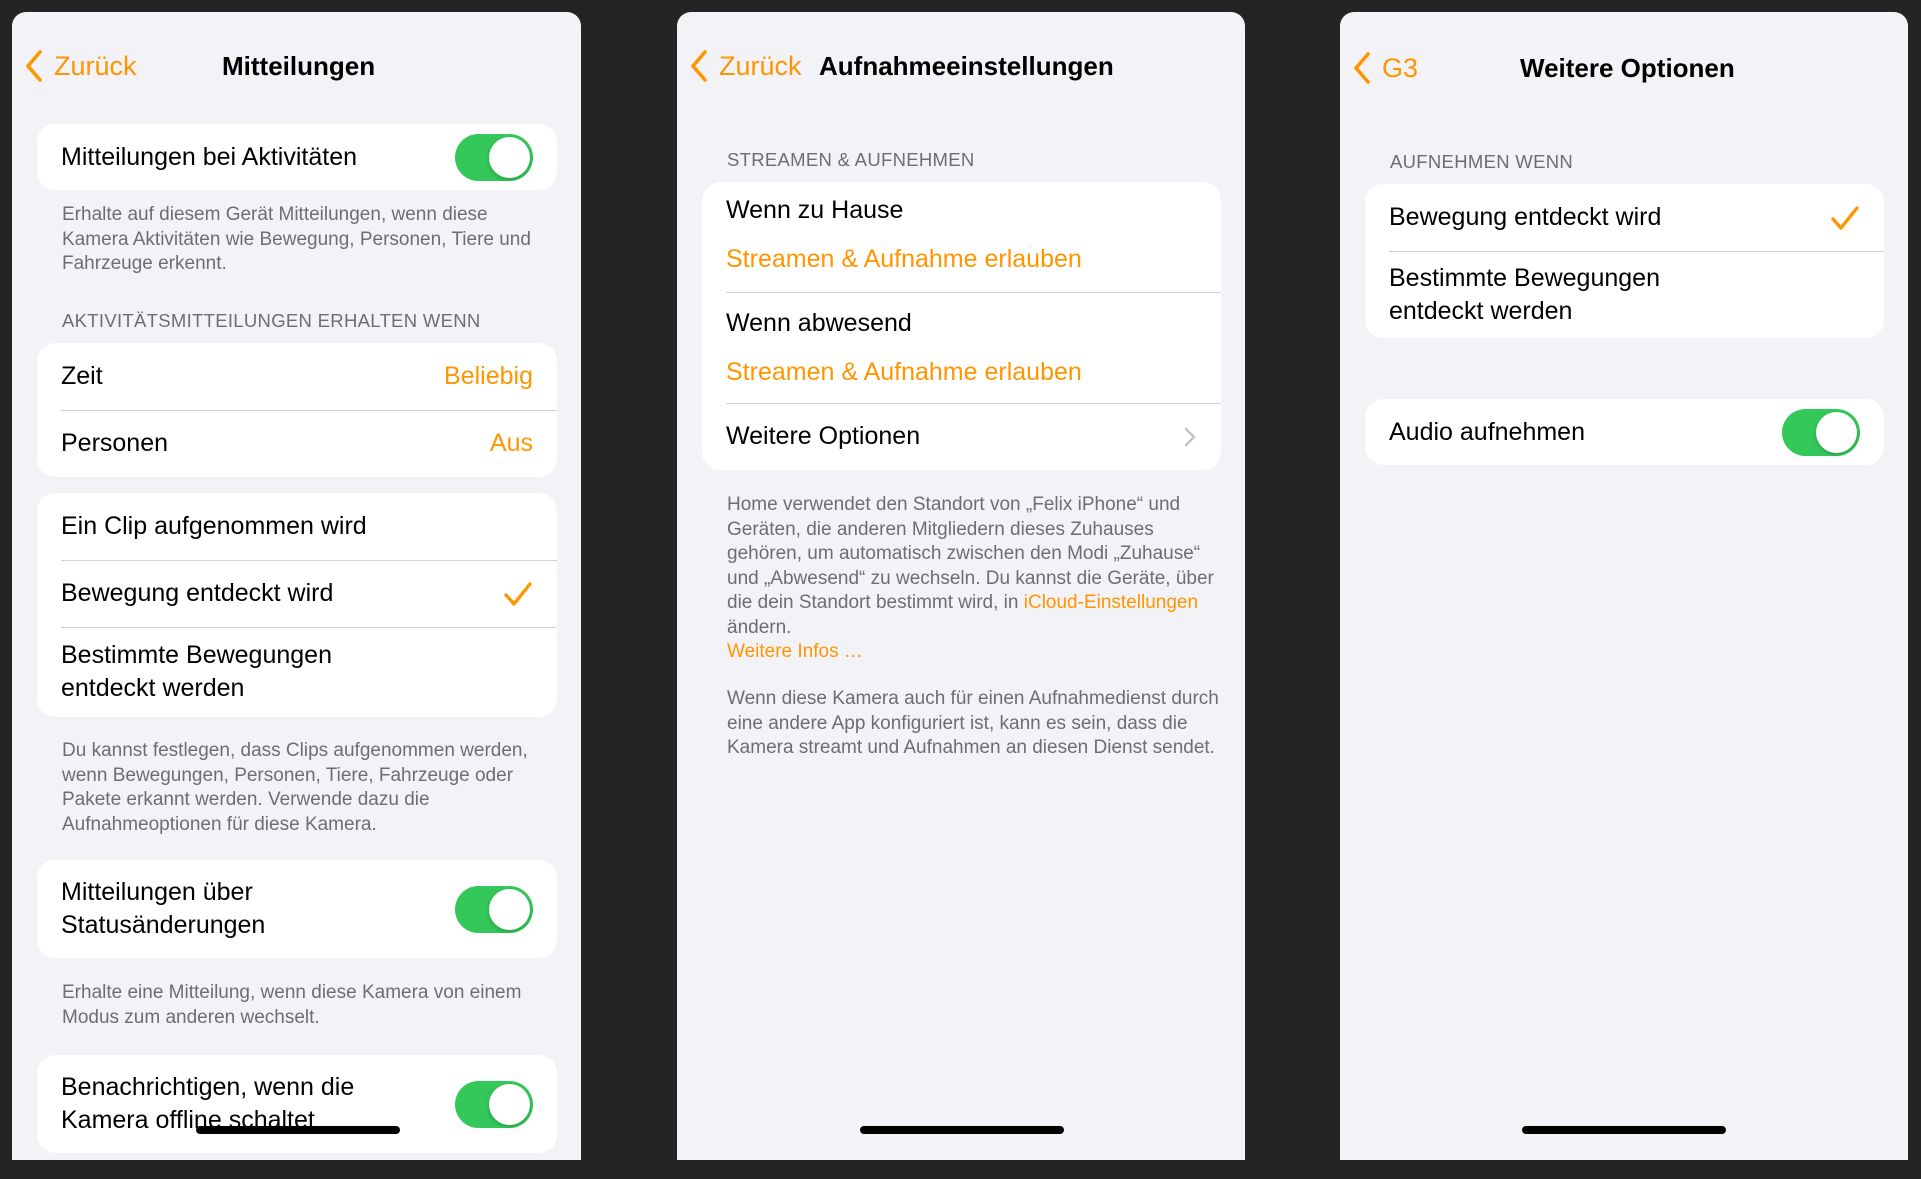 The height and width of the screenshot is (1179, 1921). What do you see at coordinates (299, 66) in the screenshot?
I see `page-title: Mitteilungen` at bounding box center [299, 66].